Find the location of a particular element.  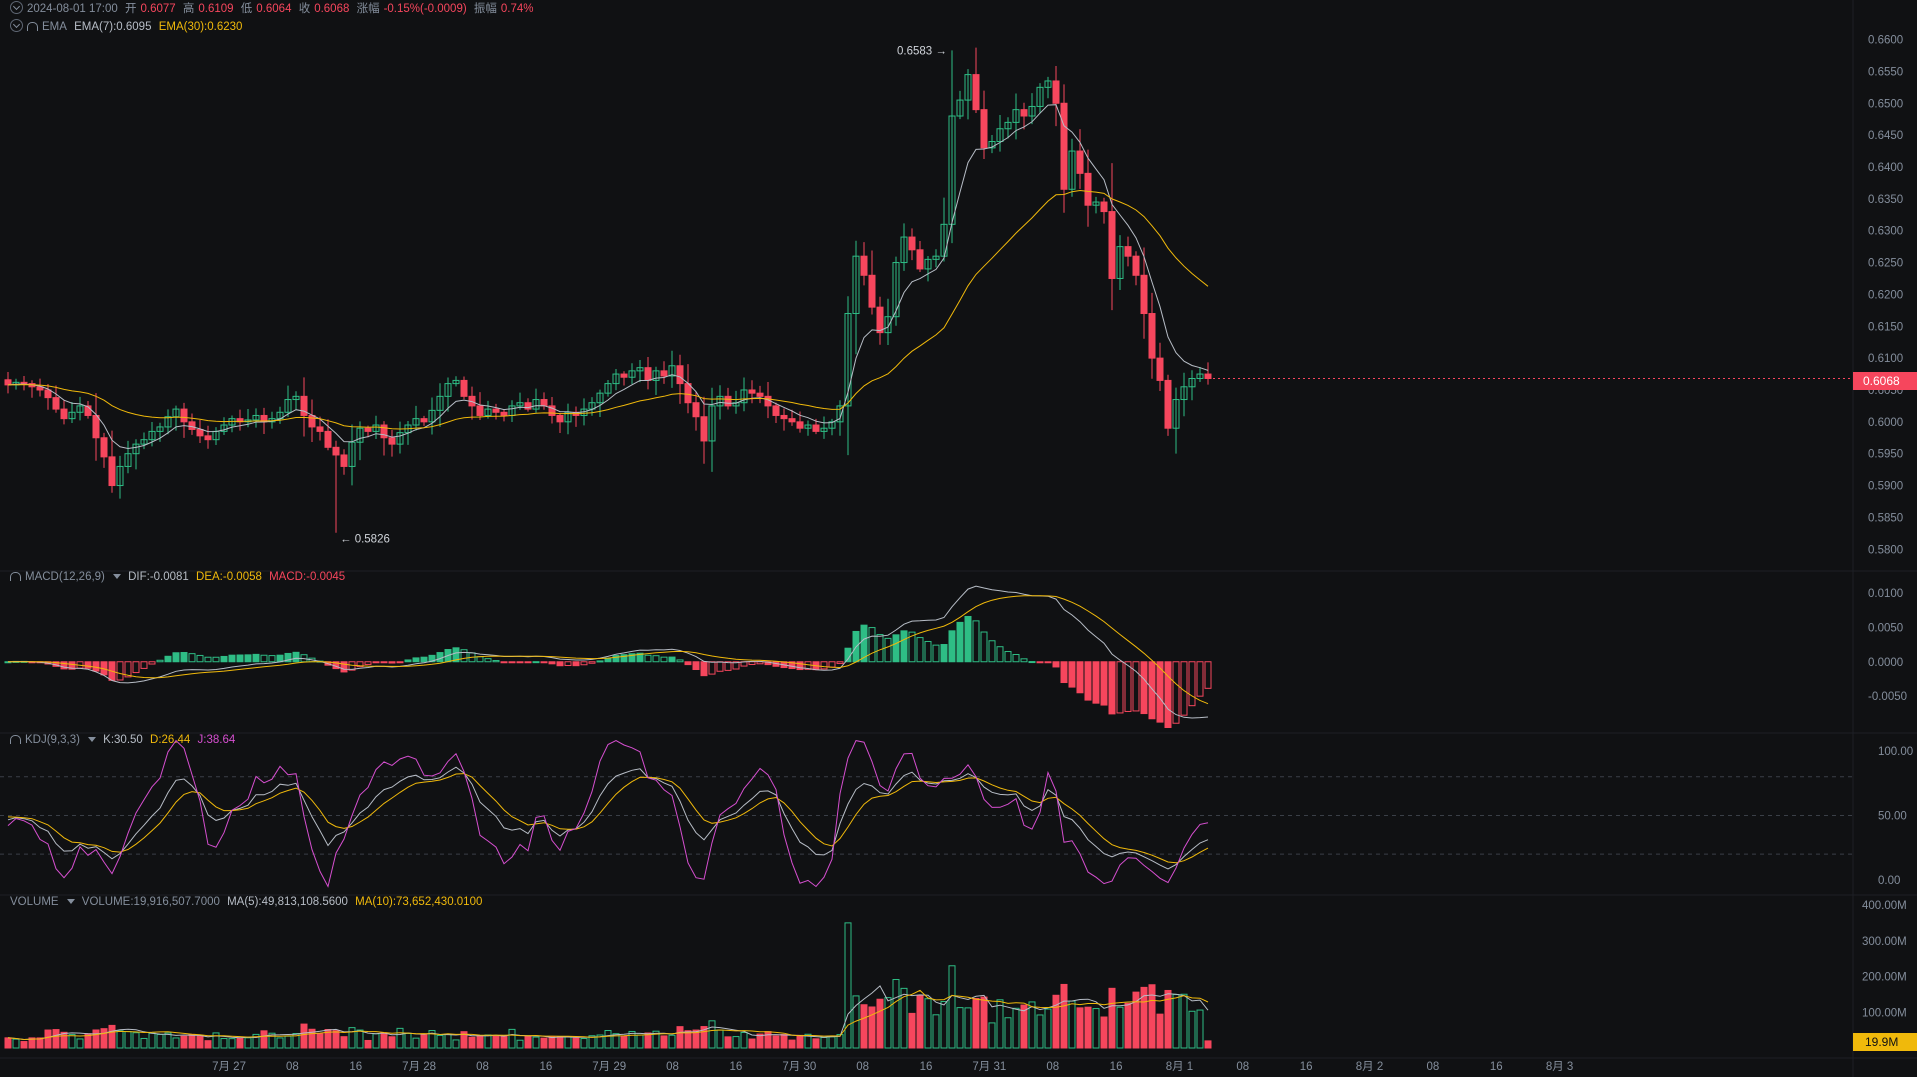

price-tick-label: 0.5850 is located at coordinates (1885, 518).